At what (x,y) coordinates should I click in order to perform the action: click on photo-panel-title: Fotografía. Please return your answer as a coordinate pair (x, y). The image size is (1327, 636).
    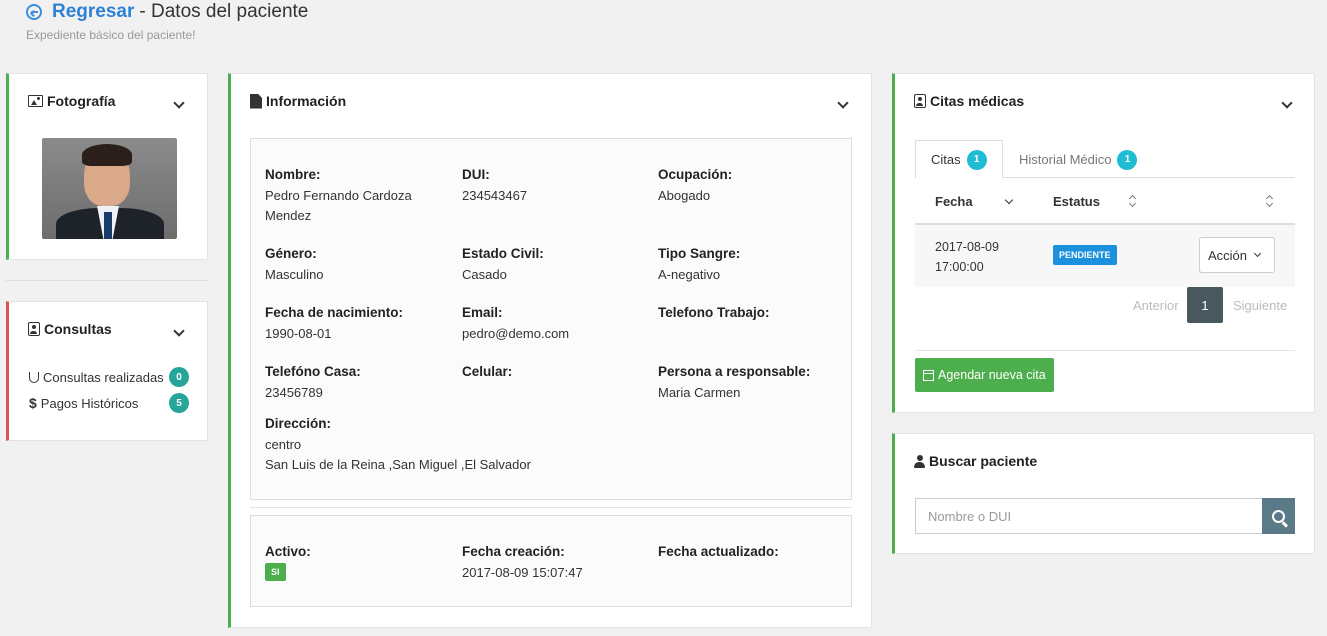
    Looking at the image, I should click on (71, 101).